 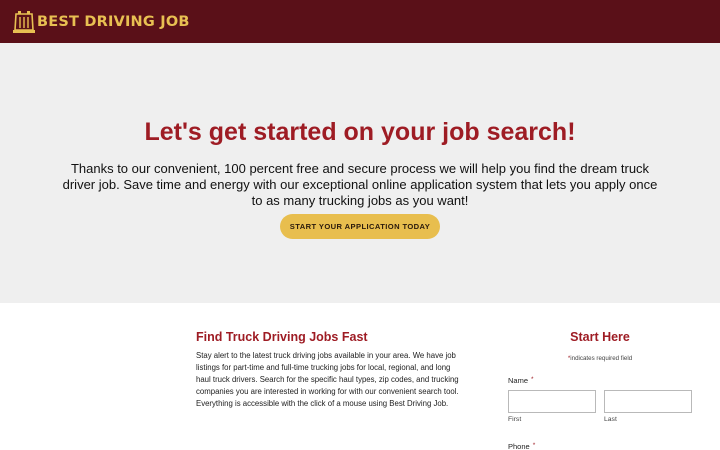 I want to click on name-label-text: Name, so click(x=518, y=380).